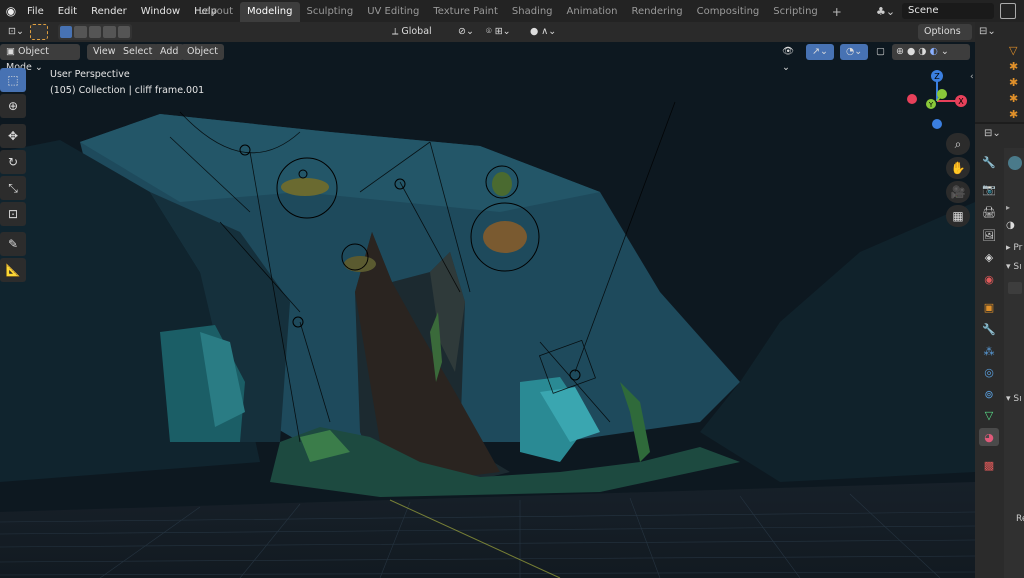  I want to click on modifier-properties-icon: 🔧, so click(989, 329).